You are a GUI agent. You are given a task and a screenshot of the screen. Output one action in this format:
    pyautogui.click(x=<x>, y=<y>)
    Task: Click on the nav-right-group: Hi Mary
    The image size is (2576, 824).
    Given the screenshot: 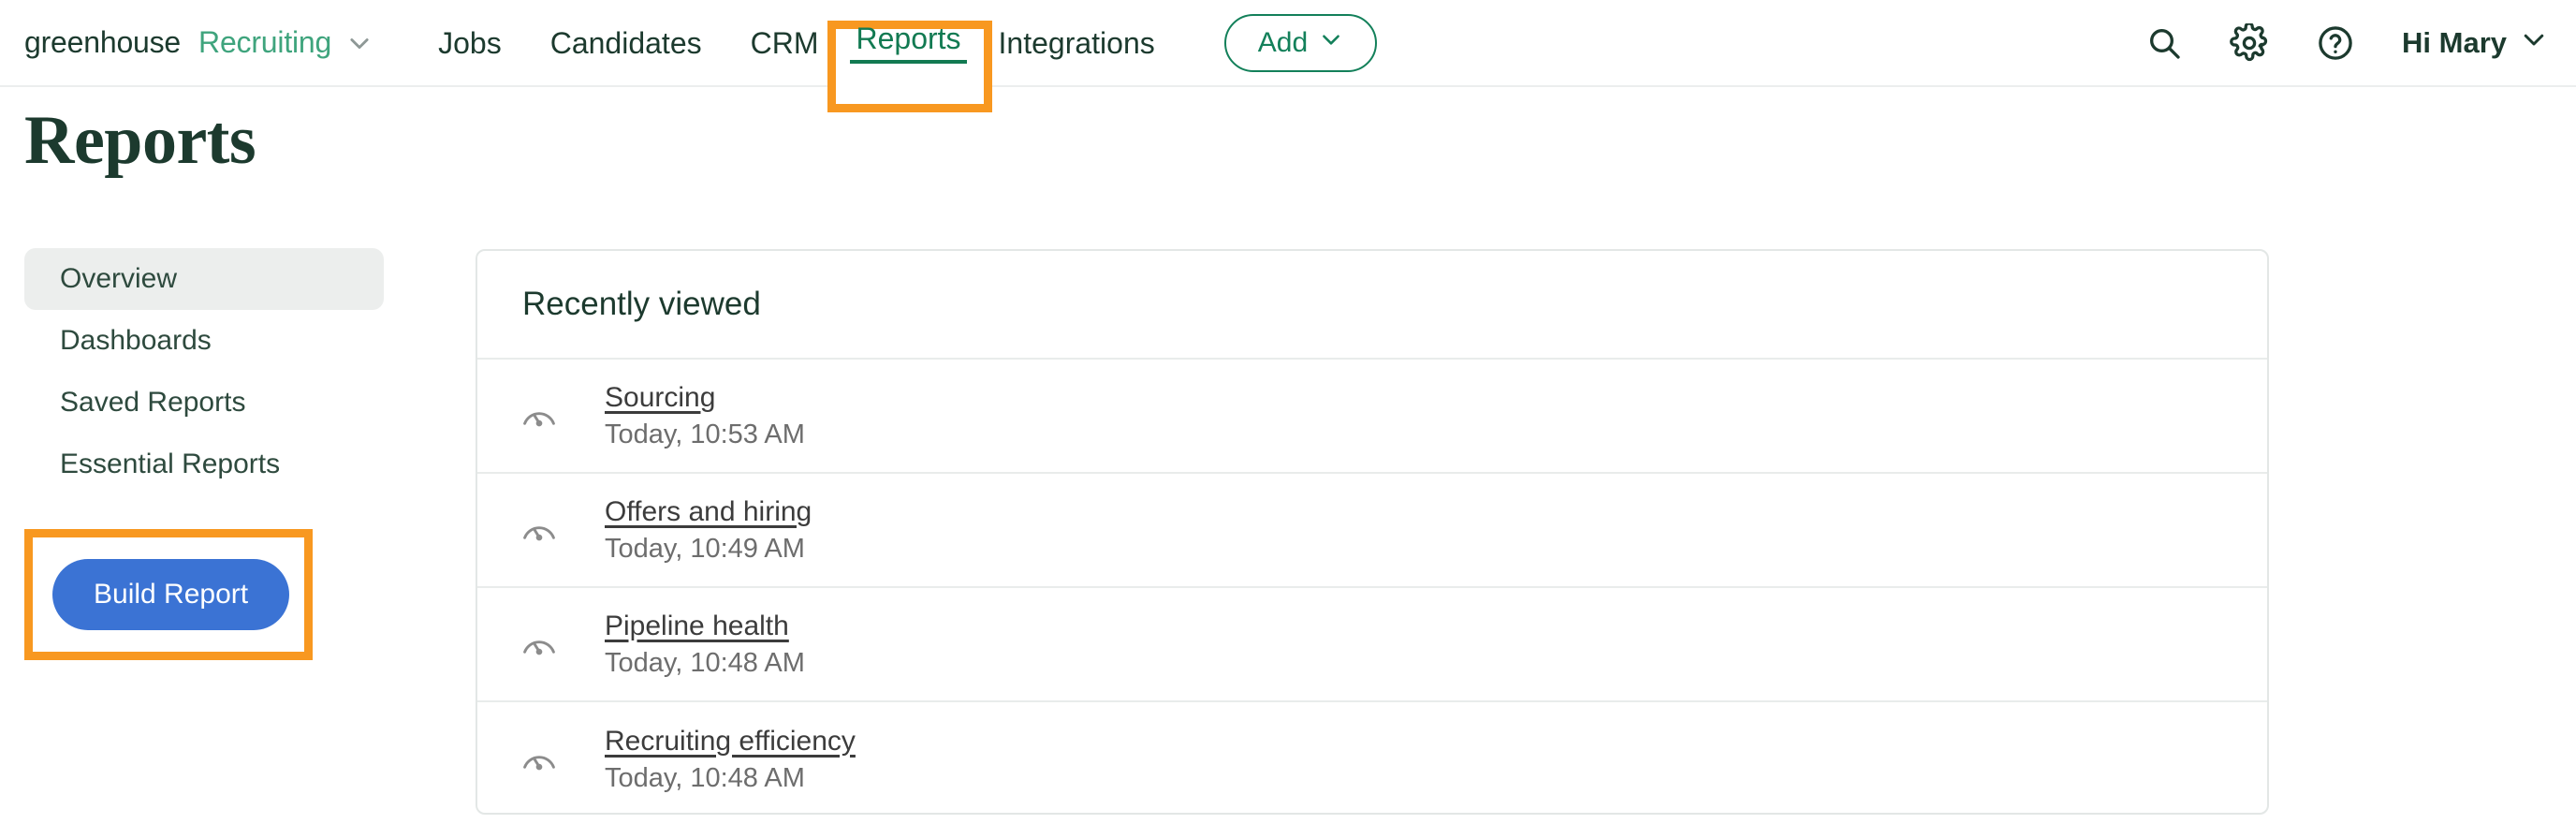 What is the action you would take?
    pyautogui.click(x=2346, y=42)
    